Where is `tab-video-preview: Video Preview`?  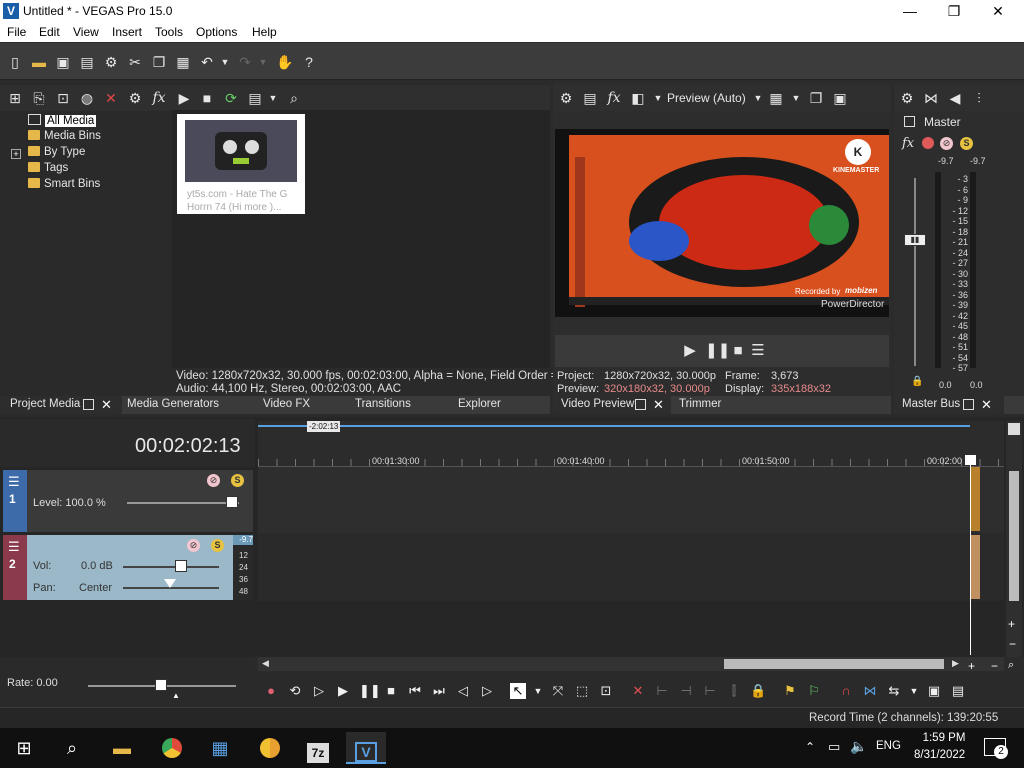
tab-video-preview: Video Preview is located at coordinates (597, 404).